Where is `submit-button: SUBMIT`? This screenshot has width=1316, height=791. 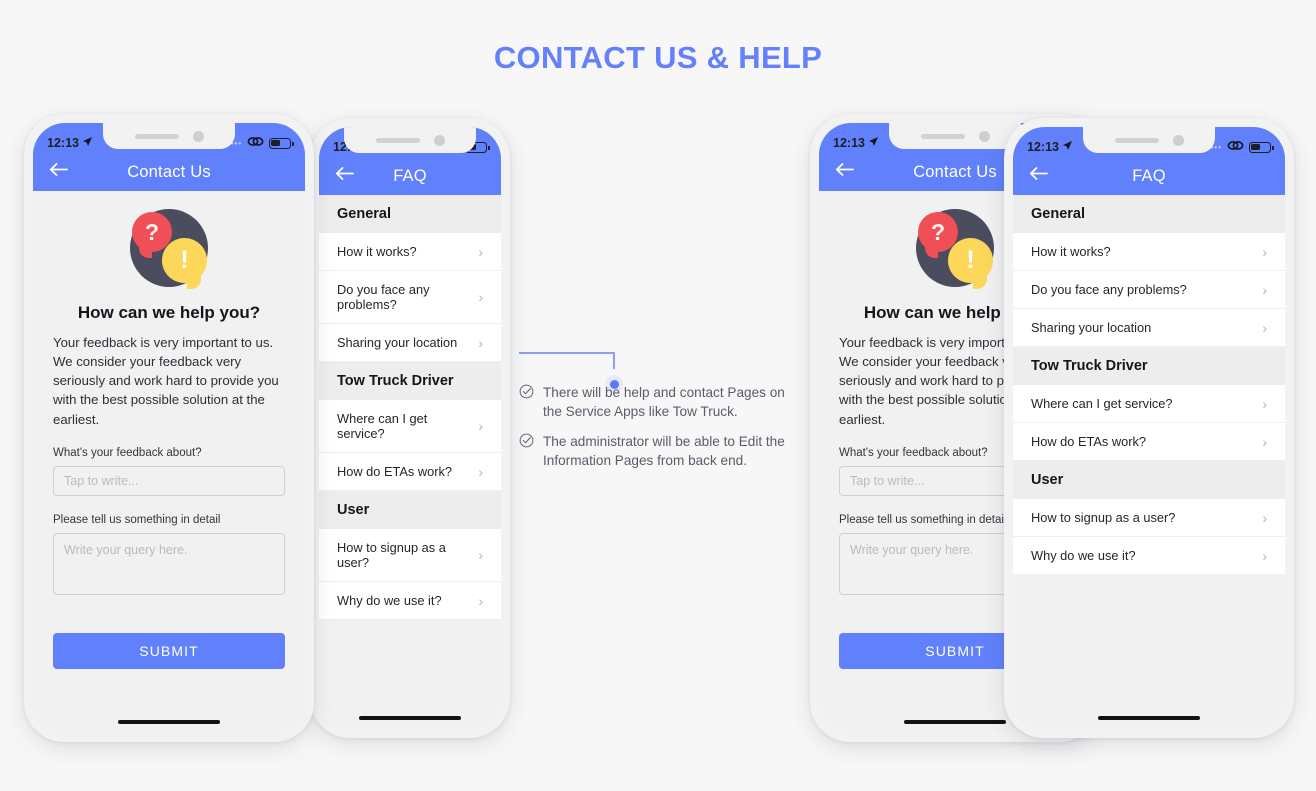
submit-button: SUBMIT is located at coordinates (169, 650).